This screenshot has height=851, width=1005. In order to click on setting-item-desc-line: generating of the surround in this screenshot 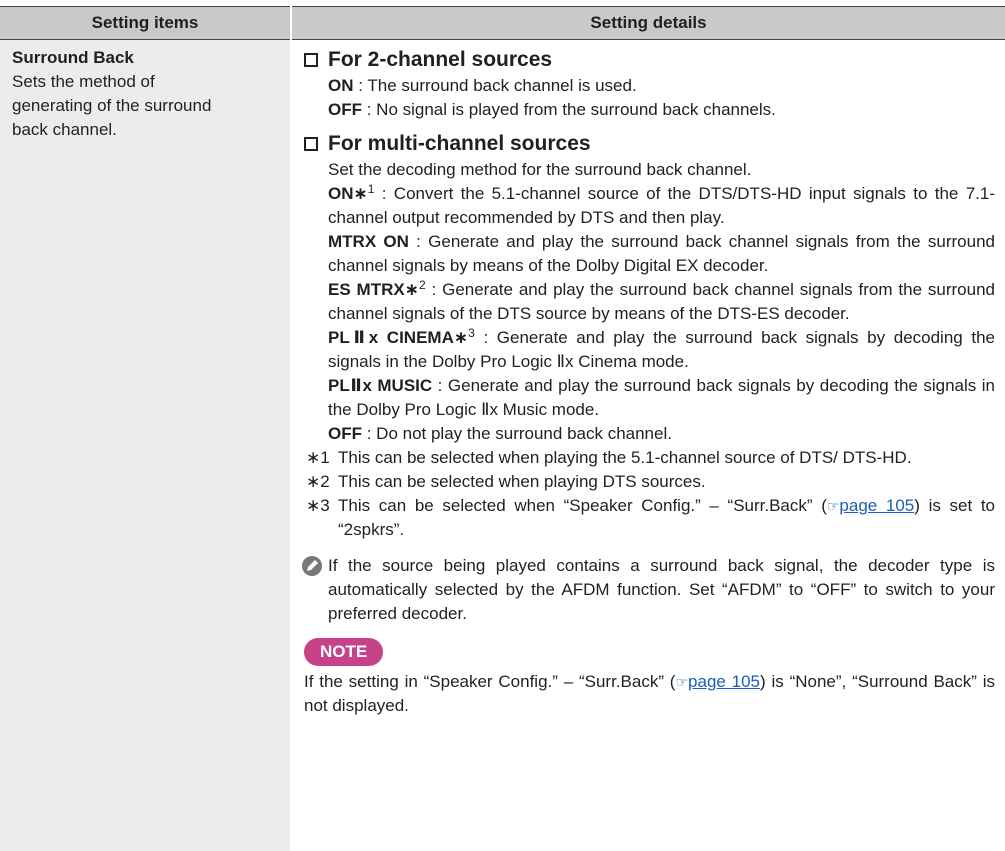, I will do `click(112, 105)`.